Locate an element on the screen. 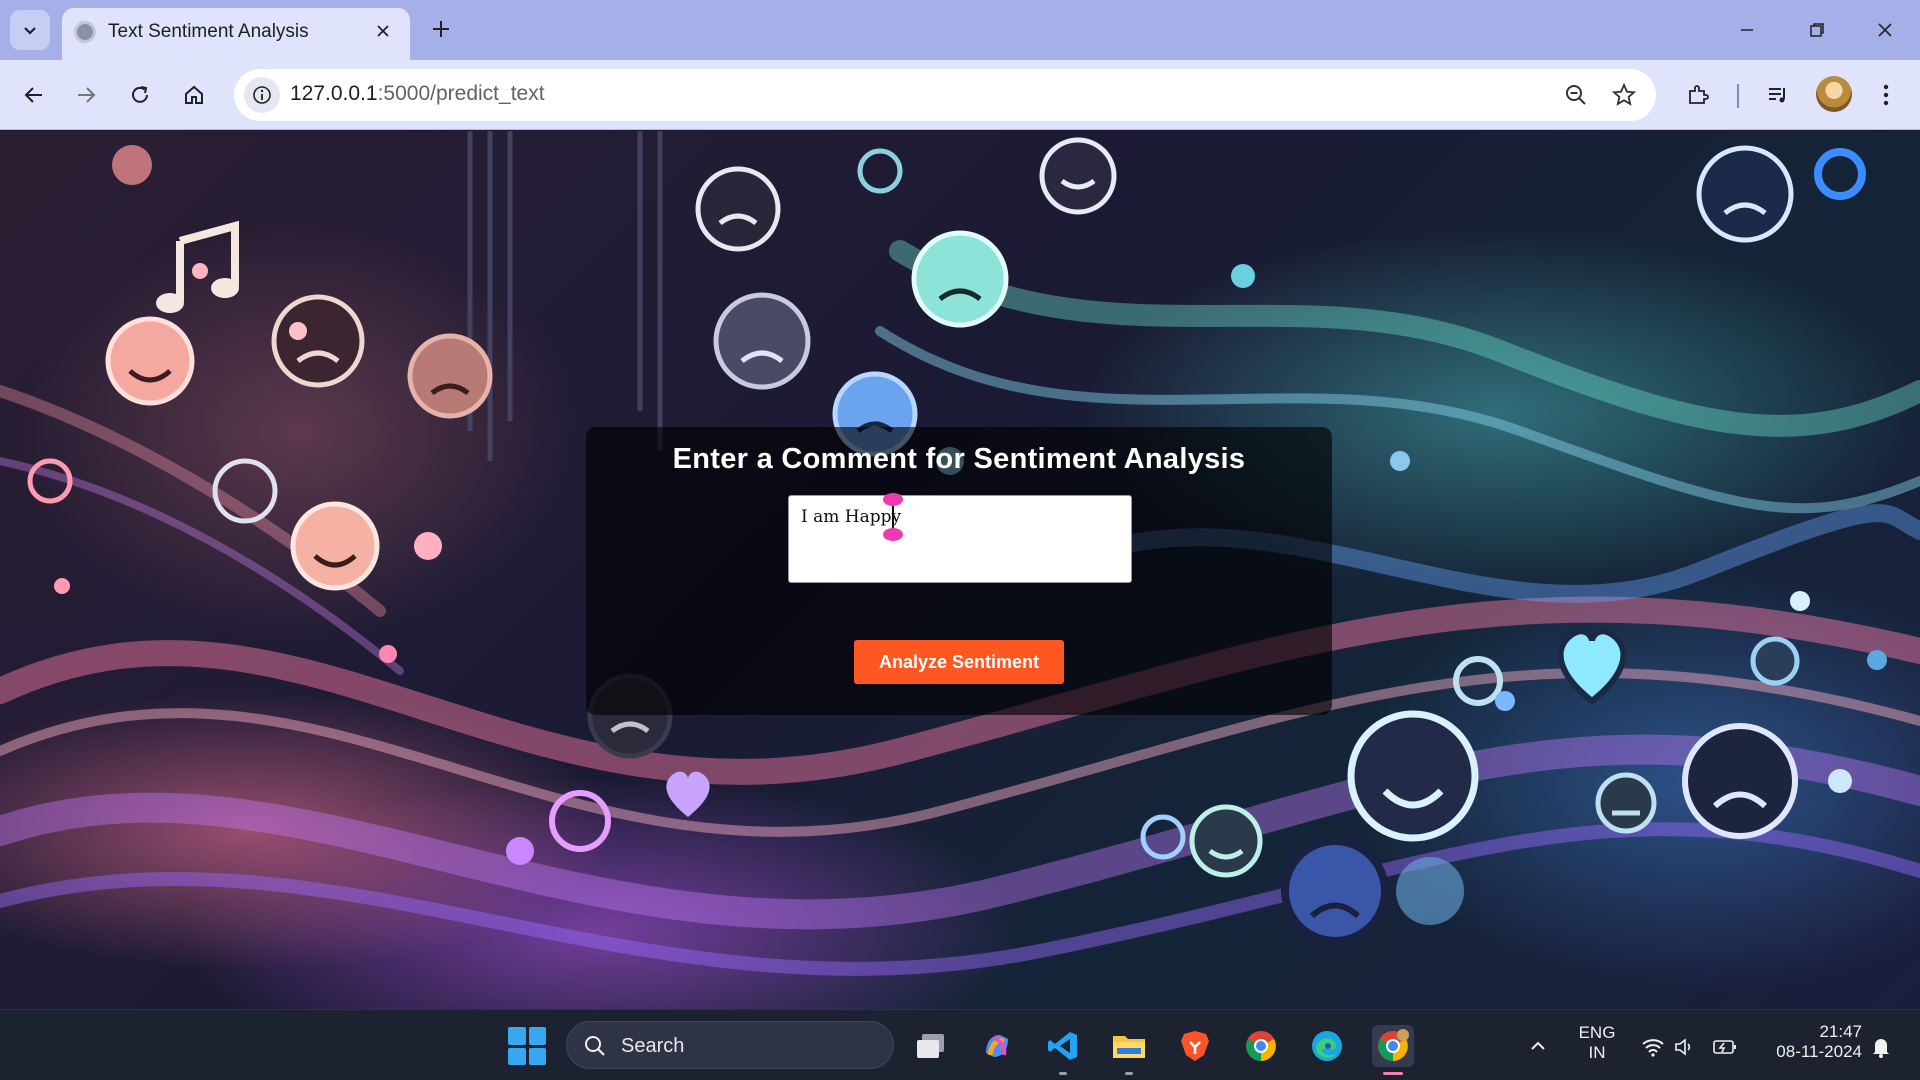  url-path: :5000/predict_text is located at coordinates (461, 93).